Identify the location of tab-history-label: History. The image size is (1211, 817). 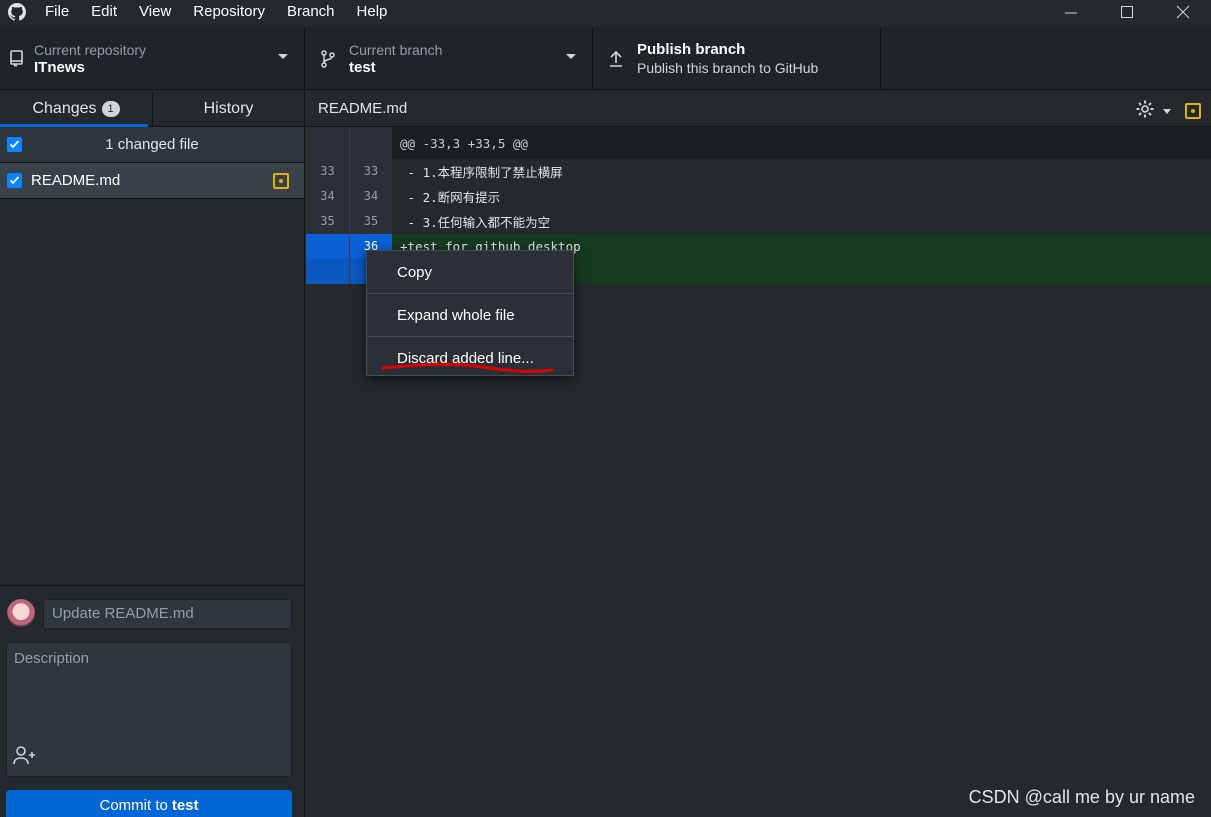
(228, 108).